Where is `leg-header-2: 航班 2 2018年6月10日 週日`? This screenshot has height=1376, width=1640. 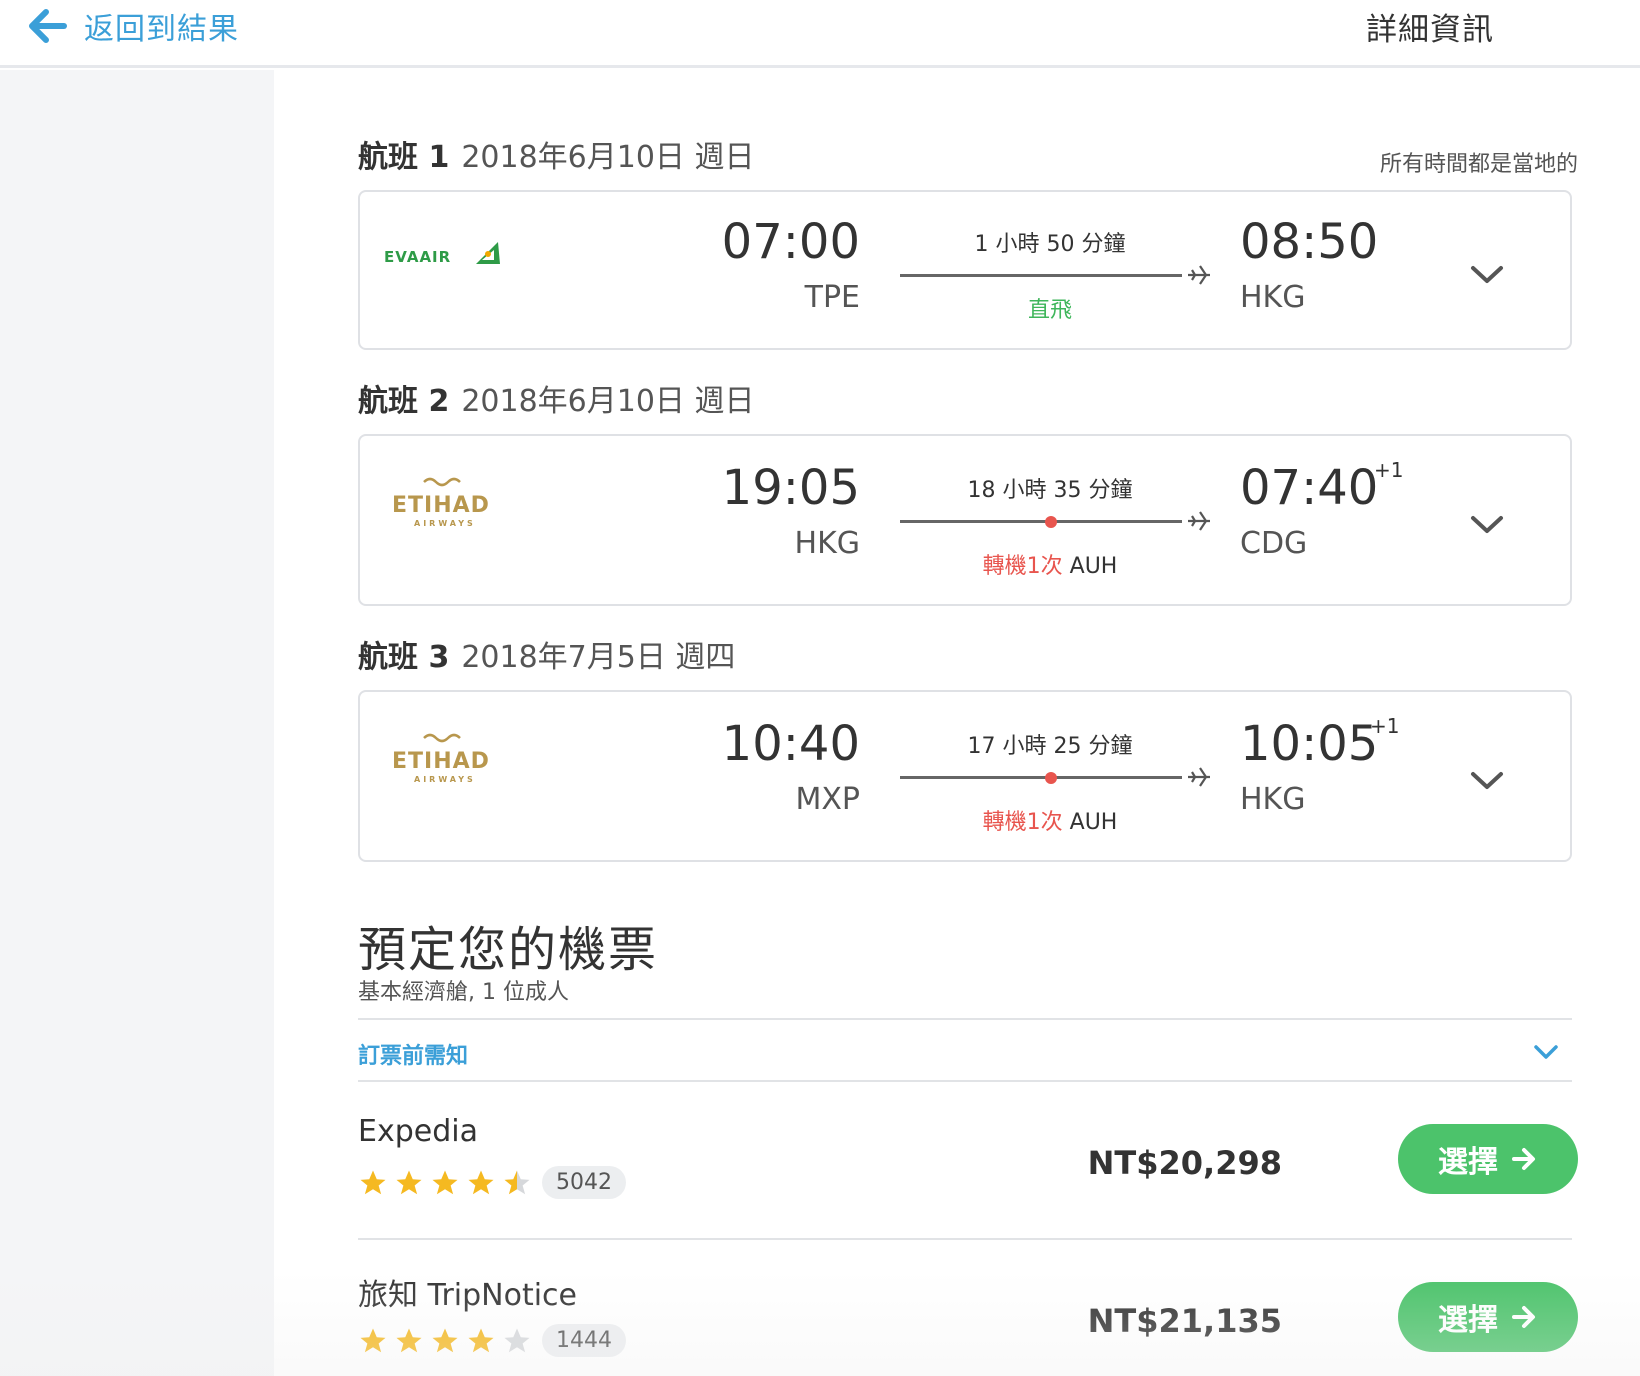
leg-header-2: 航班 2 2018年6月10日 週日 is located at coordinates (556, 398).